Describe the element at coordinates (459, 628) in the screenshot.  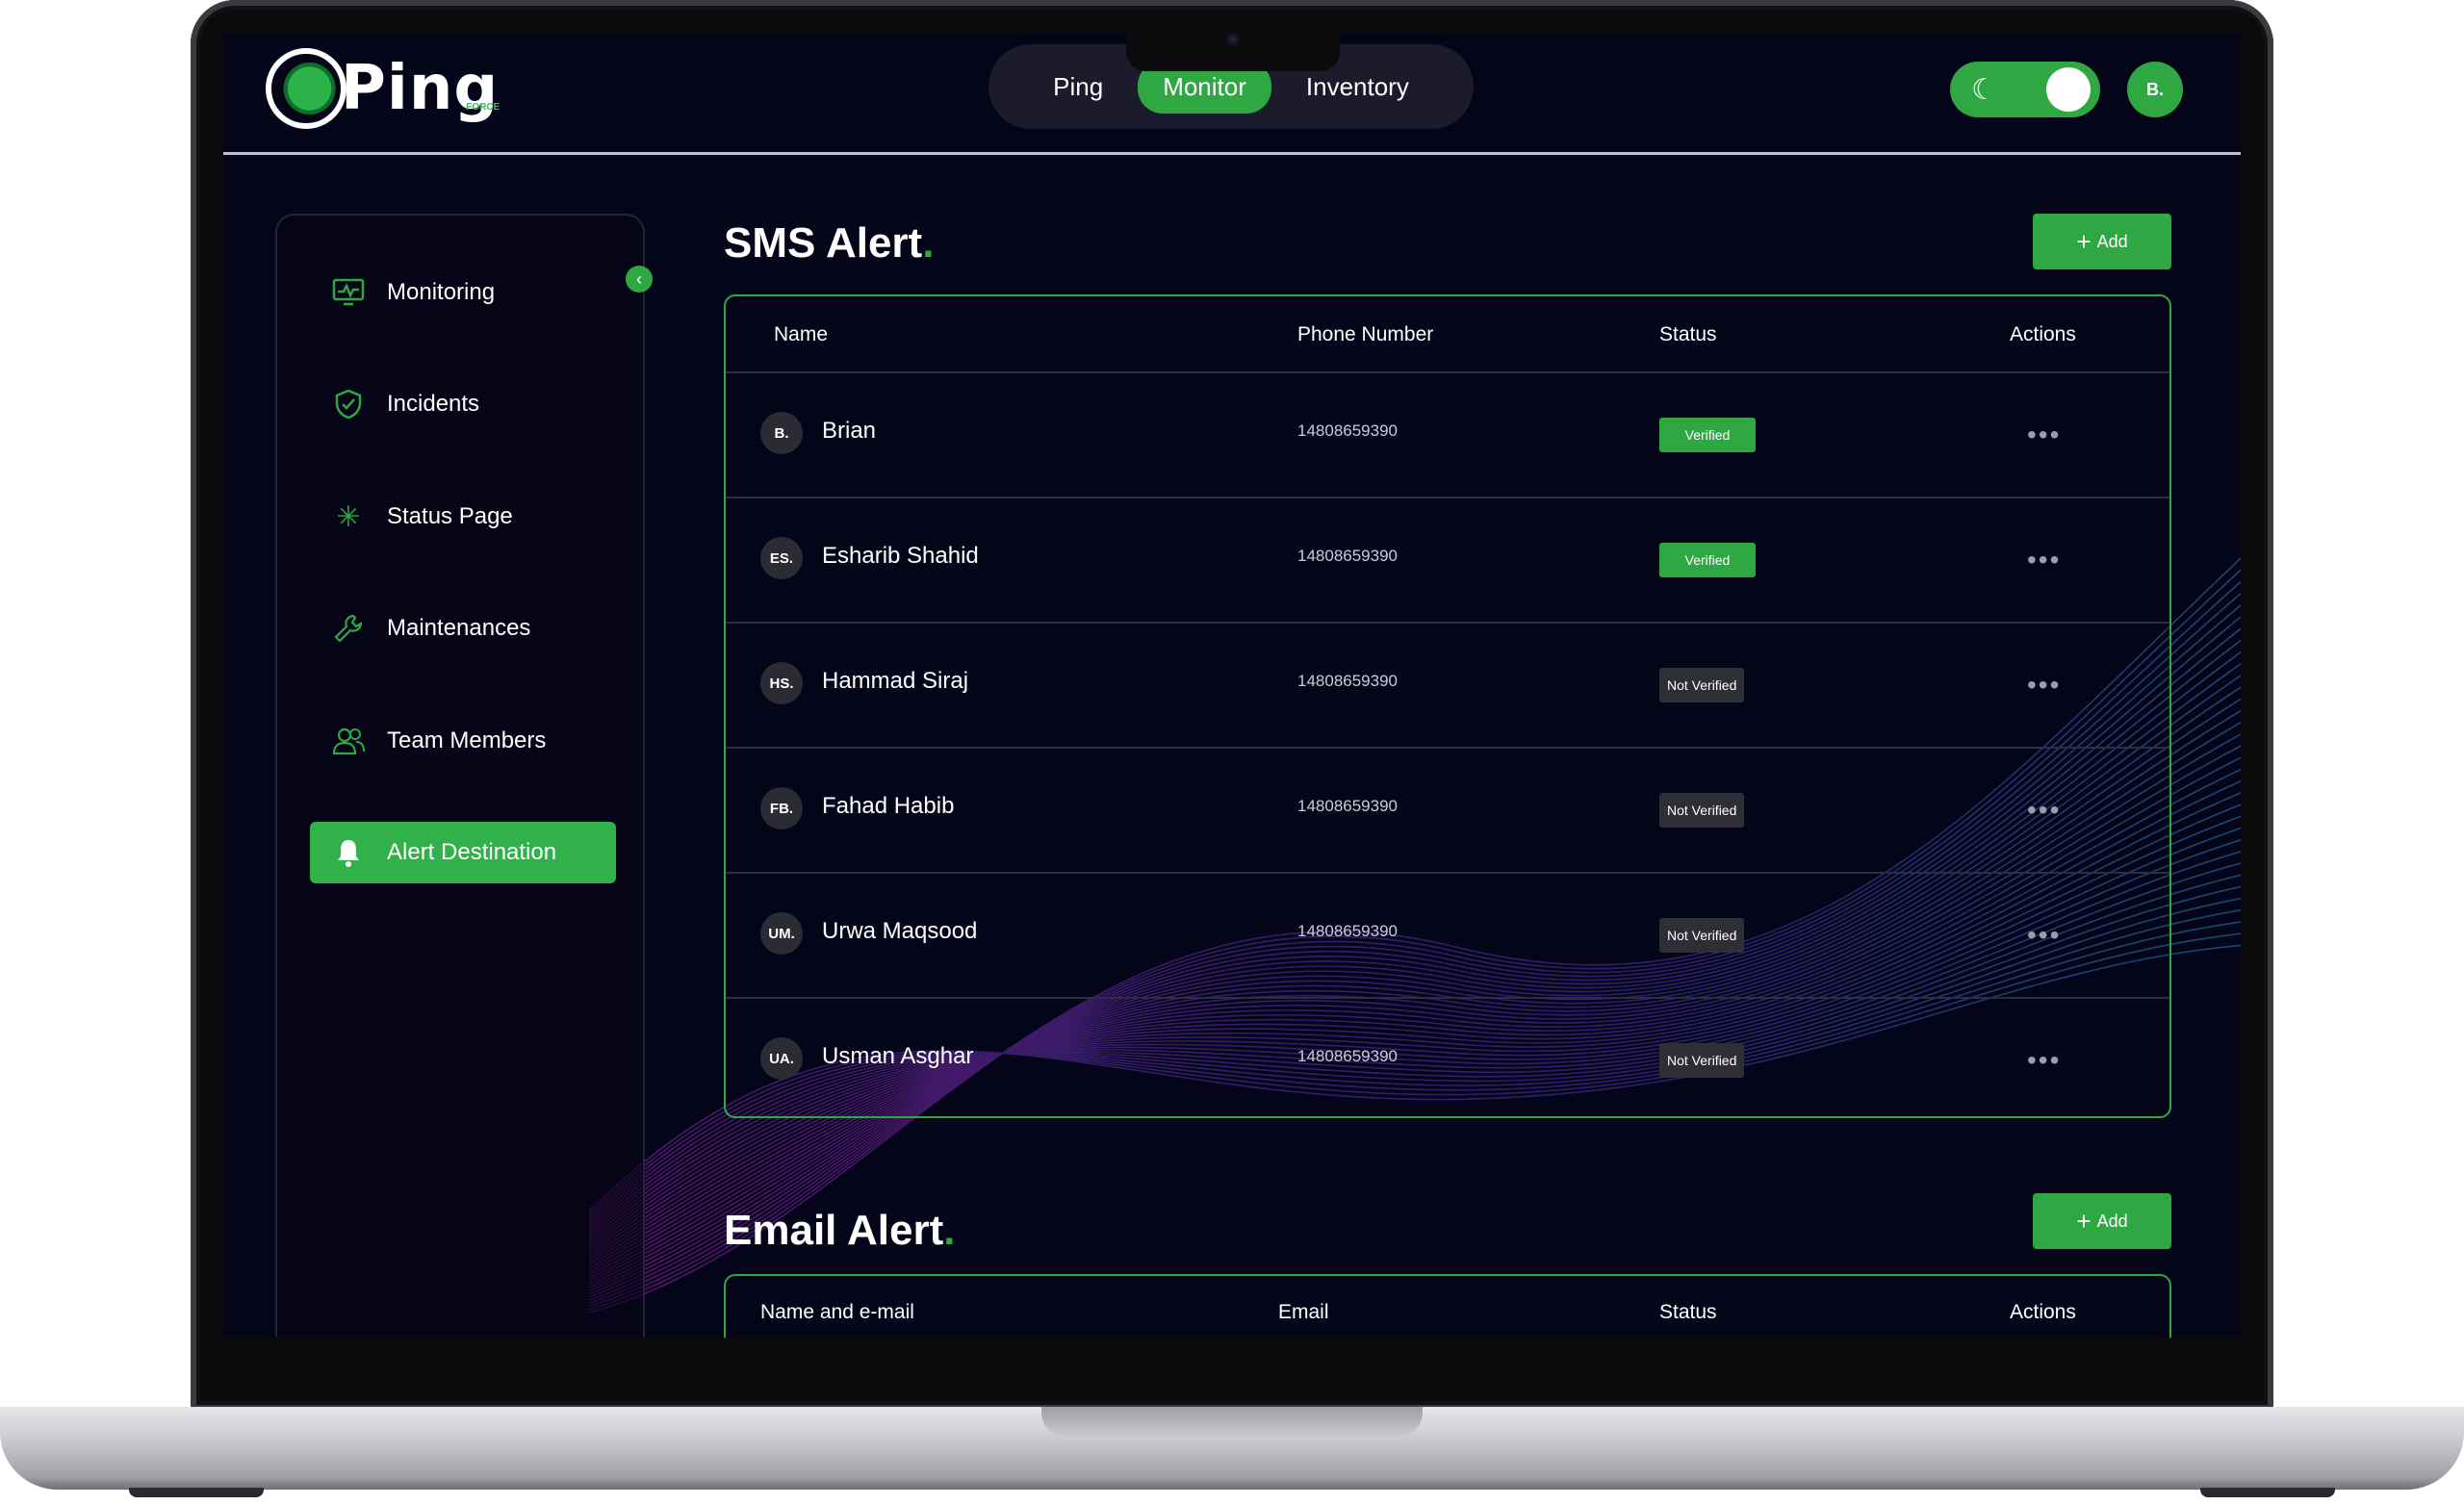
I see `sidebar-item-label: Maintenances` at that location.